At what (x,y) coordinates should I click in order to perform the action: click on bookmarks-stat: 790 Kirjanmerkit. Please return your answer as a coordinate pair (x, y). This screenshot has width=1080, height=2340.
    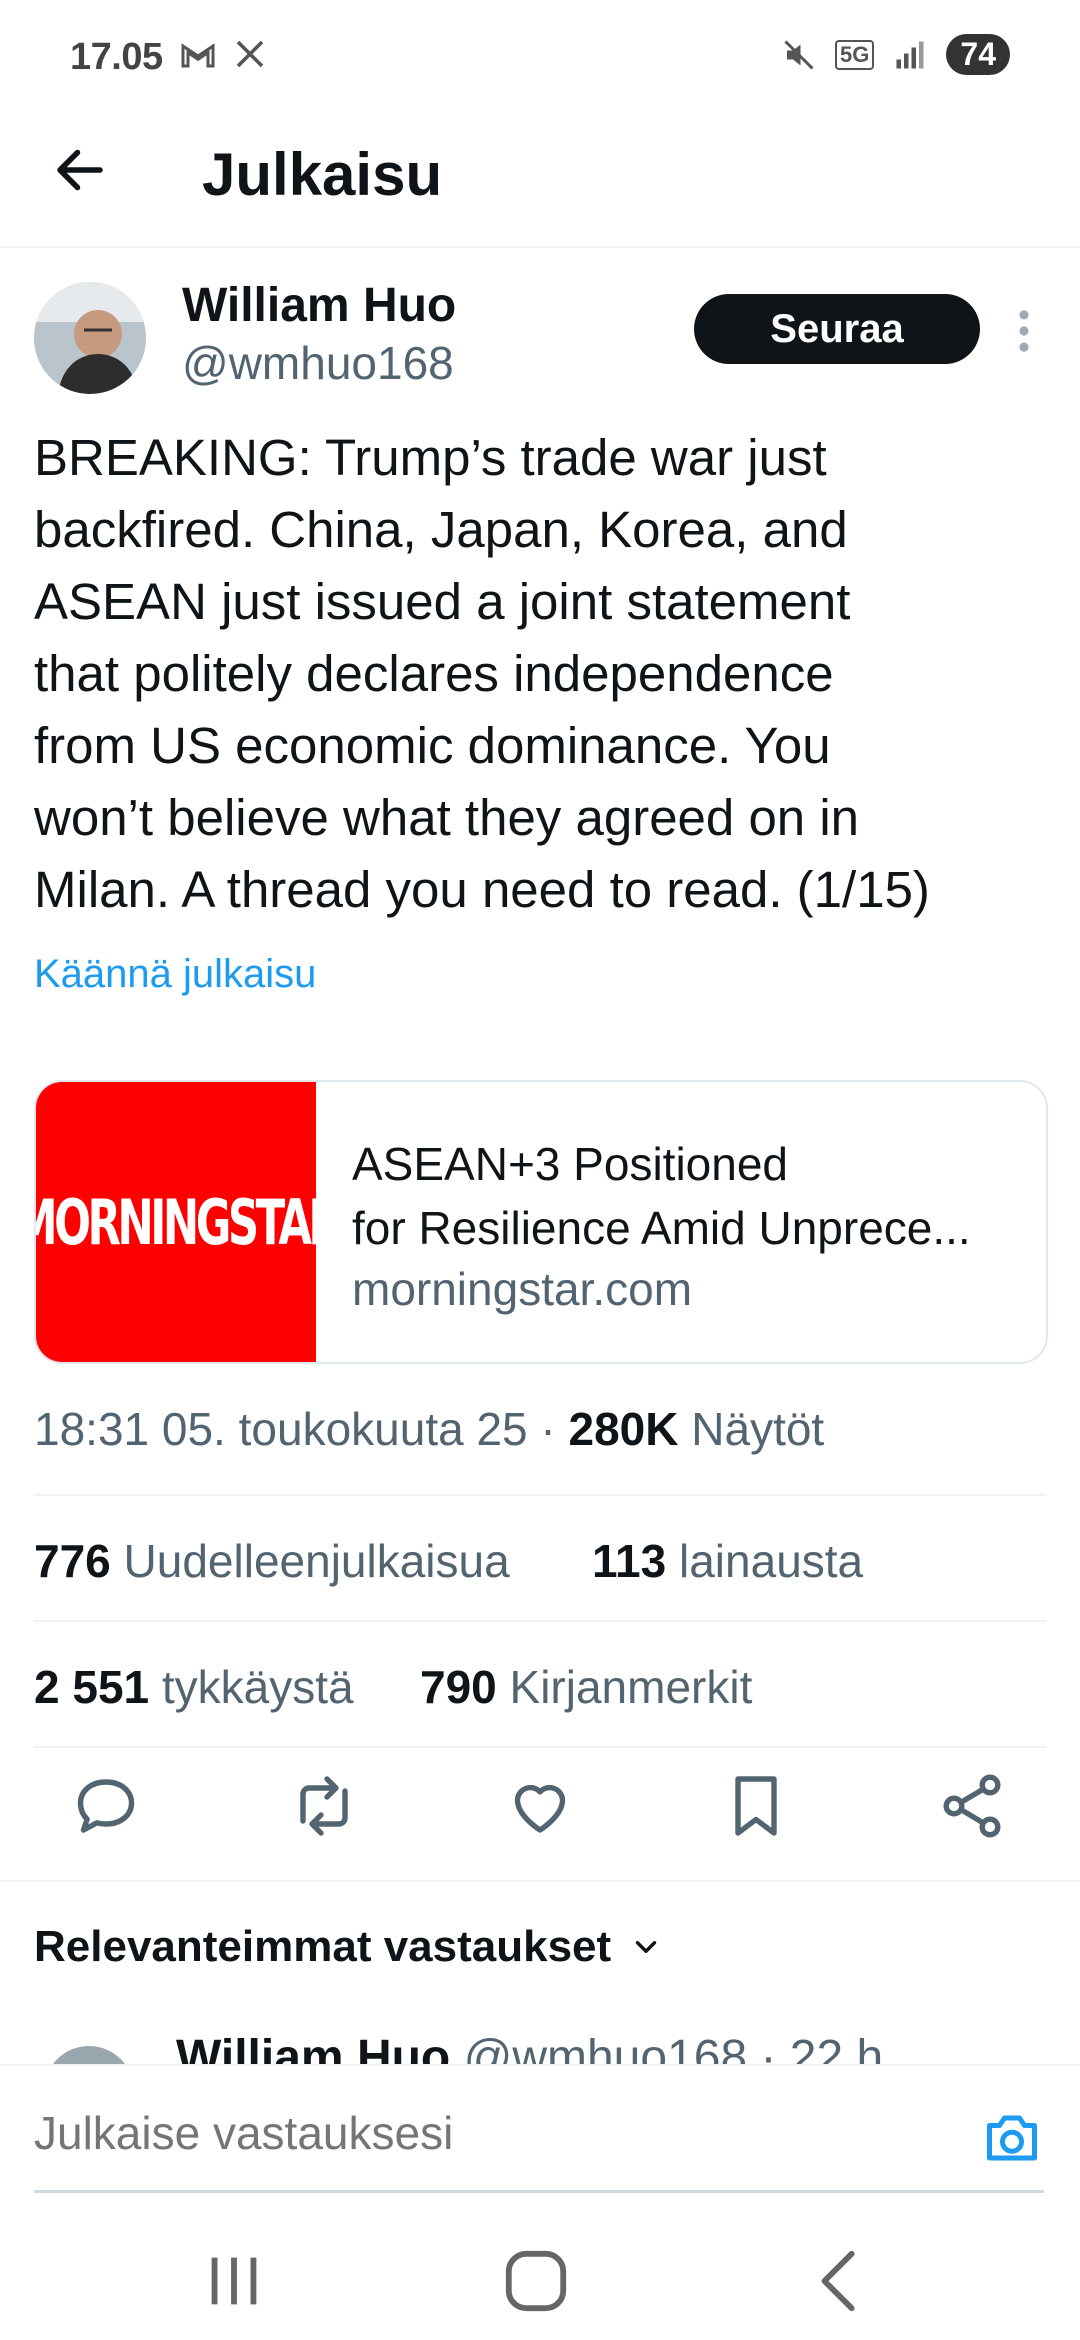
    Looking at the image, I should click on (586, 1687).